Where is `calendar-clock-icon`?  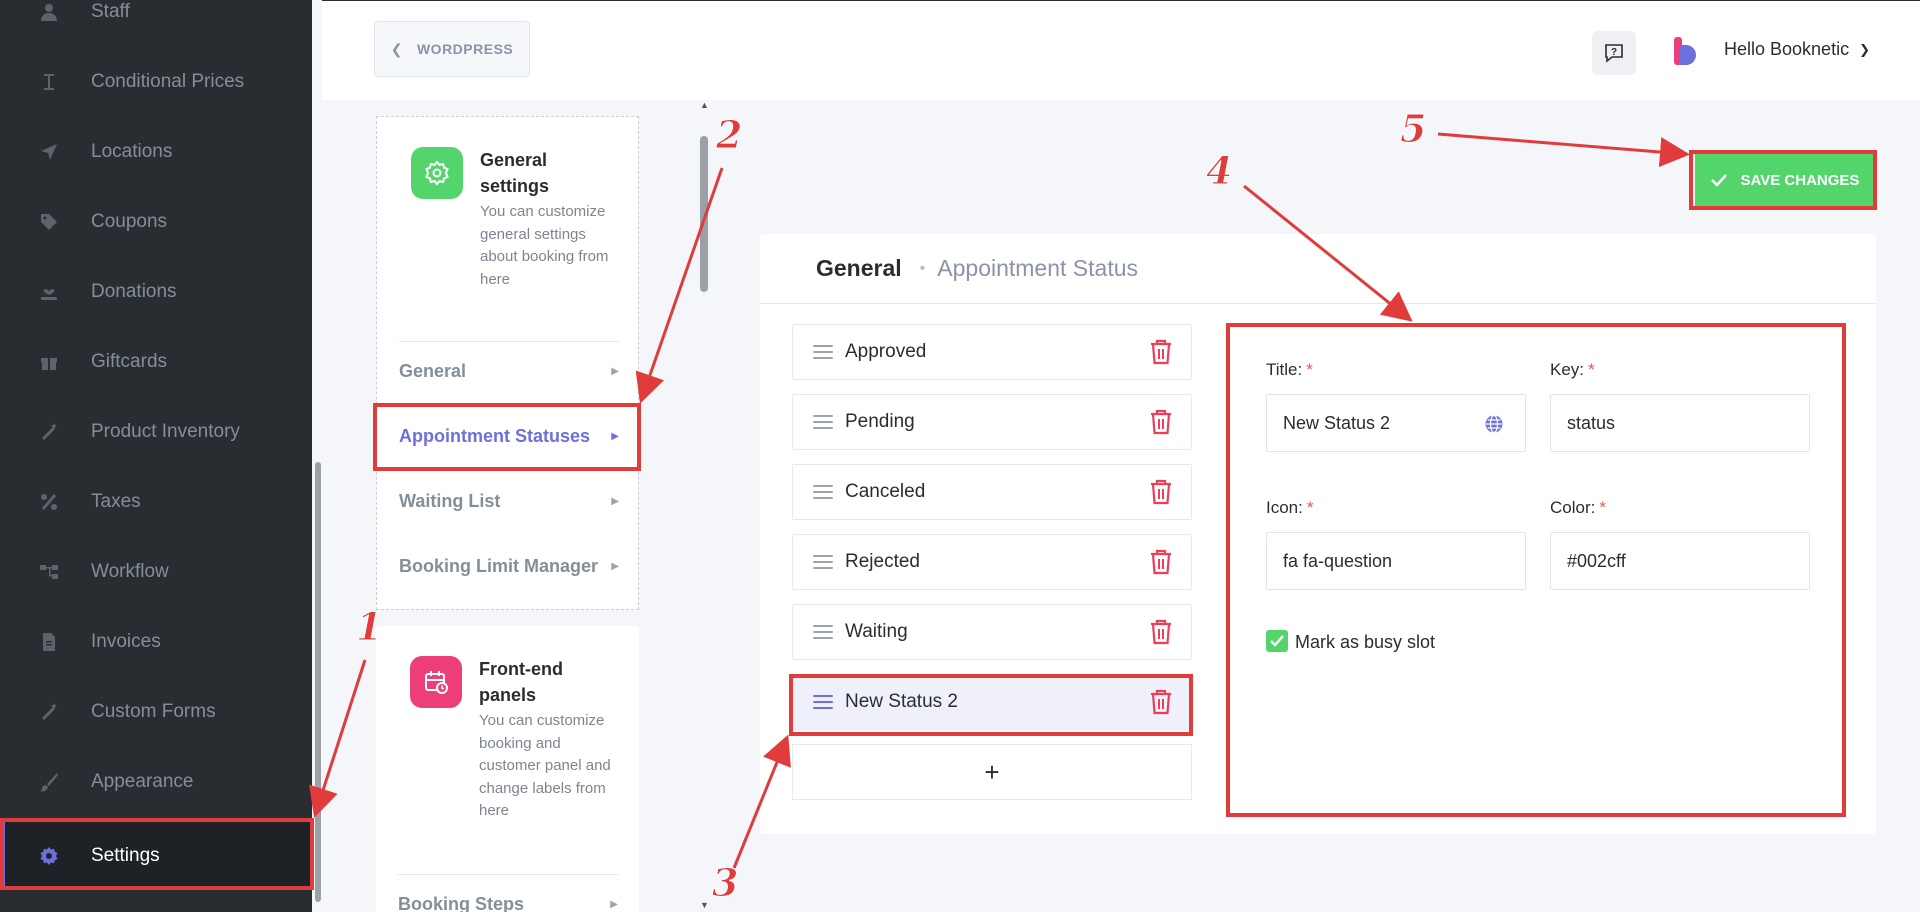 calendar-clock-icon is located at coordinates (436, 682).